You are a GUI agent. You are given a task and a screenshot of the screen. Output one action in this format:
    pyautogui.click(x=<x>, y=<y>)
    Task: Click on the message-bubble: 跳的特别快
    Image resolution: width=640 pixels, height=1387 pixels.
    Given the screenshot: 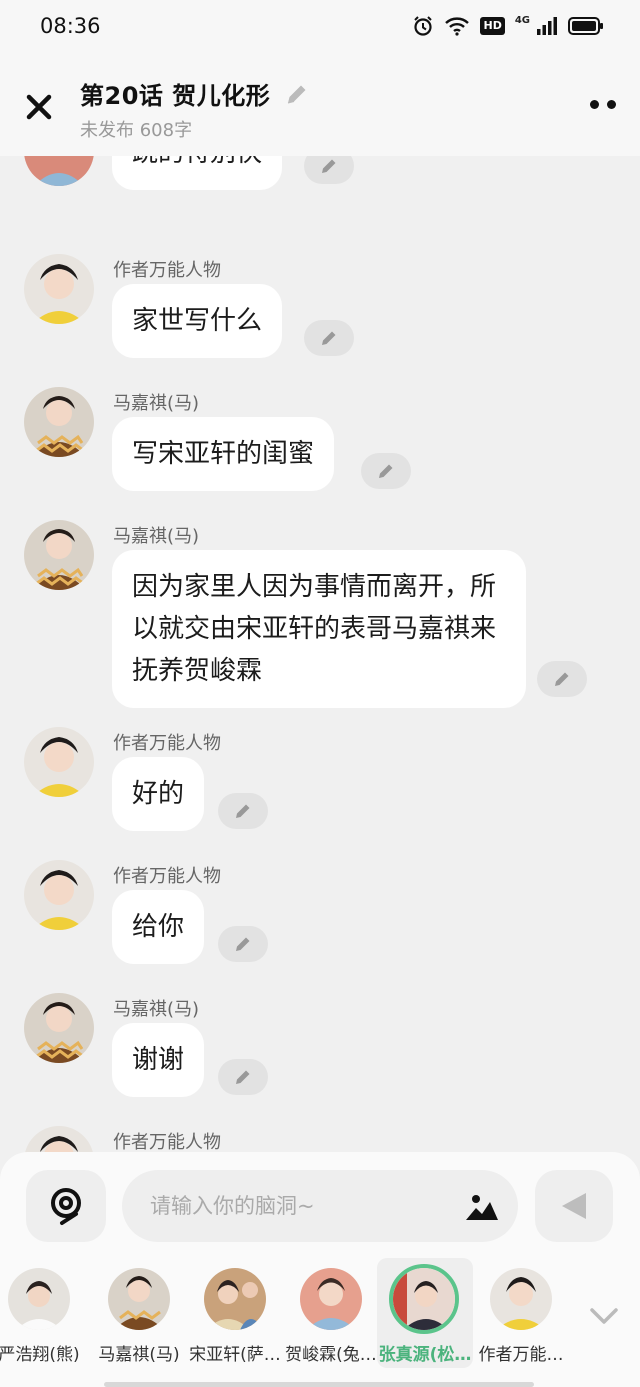 What is the action you would take?
    pyautogui.click(x=197, y=173)
    